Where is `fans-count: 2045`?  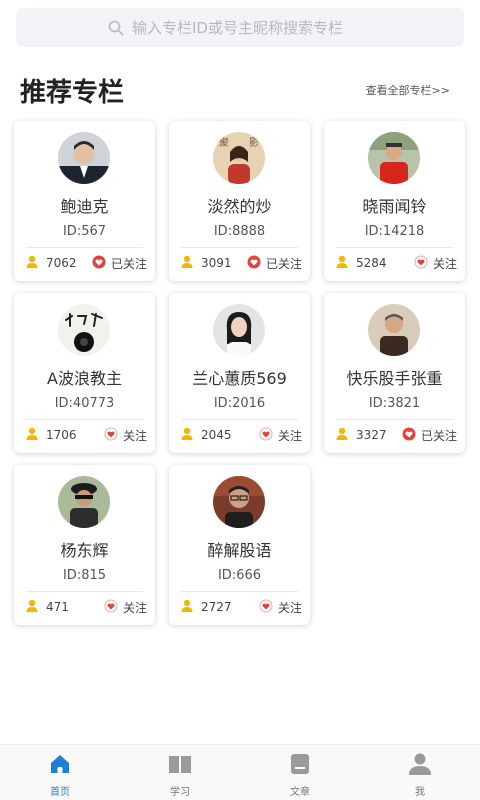
fans-count: 2045 is located at coordinates (216, 435).